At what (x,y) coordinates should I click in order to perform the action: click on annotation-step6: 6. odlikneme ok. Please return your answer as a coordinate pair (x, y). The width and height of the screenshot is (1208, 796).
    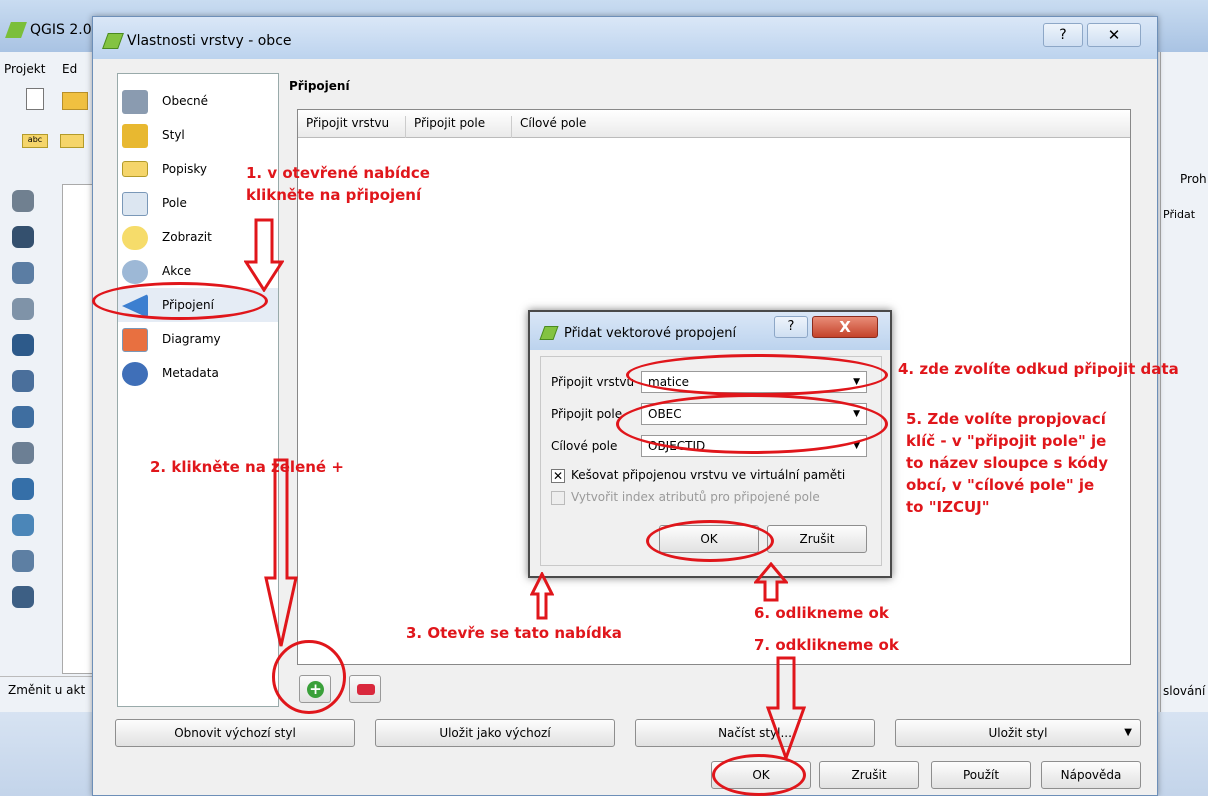
    Looking at the image, I should click on (821, 613).